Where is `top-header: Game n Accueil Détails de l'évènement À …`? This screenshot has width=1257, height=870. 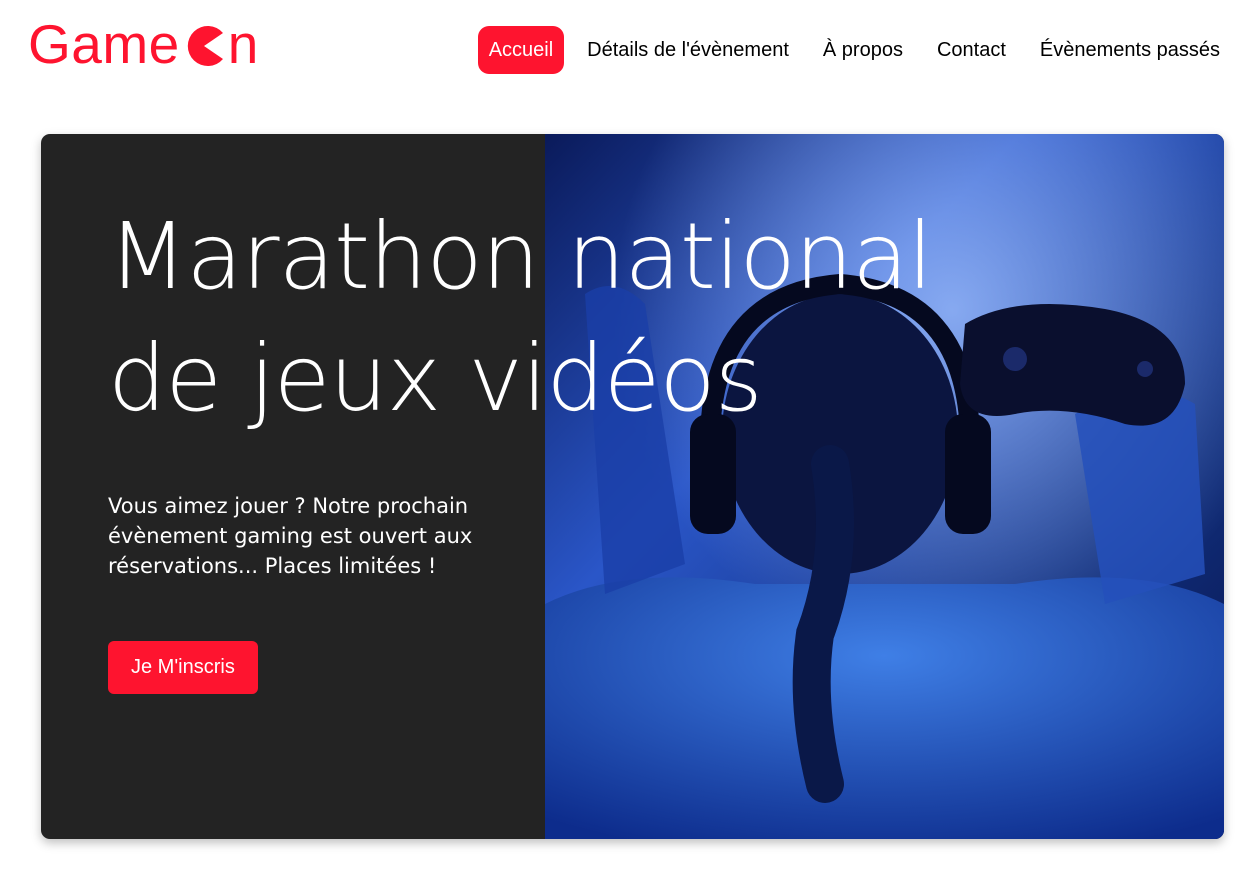 top-header: Game n Accueil Détails de l'évènement À … is located at coordinates (628, 50).